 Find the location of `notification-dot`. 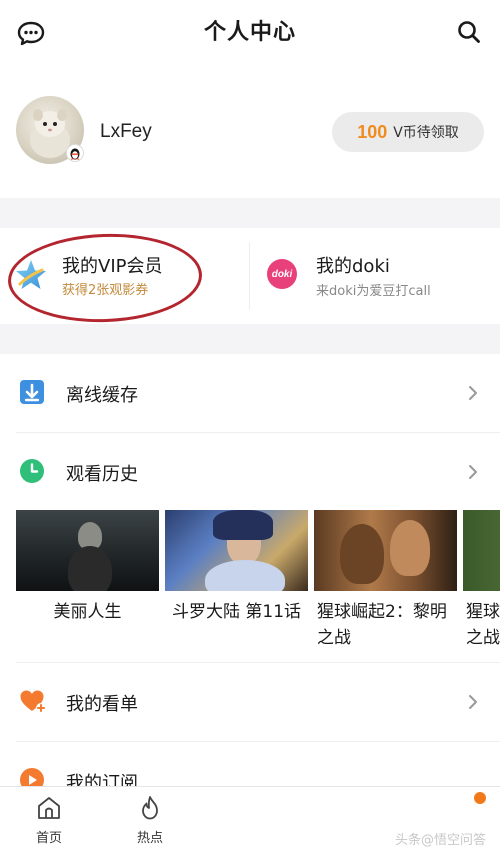

notification-dot is located at coordinates (480, 798).